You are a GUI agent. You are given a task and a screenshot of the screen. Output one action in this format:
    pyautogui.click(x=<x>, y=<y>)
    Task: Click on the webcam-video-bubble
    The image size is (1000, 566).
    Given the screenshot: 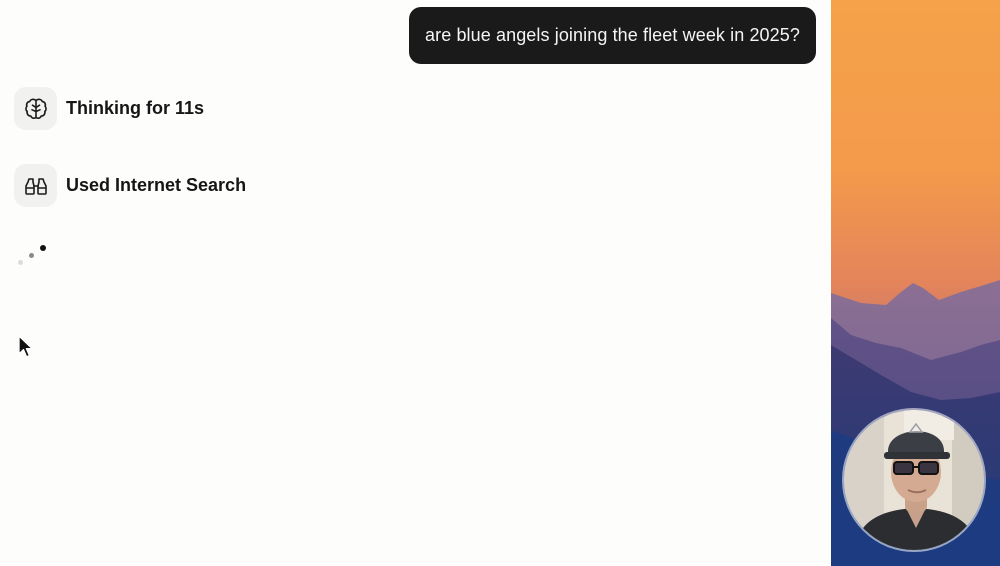 What is the action you would take?
    pyautogui.click(x=914, y=480)
    